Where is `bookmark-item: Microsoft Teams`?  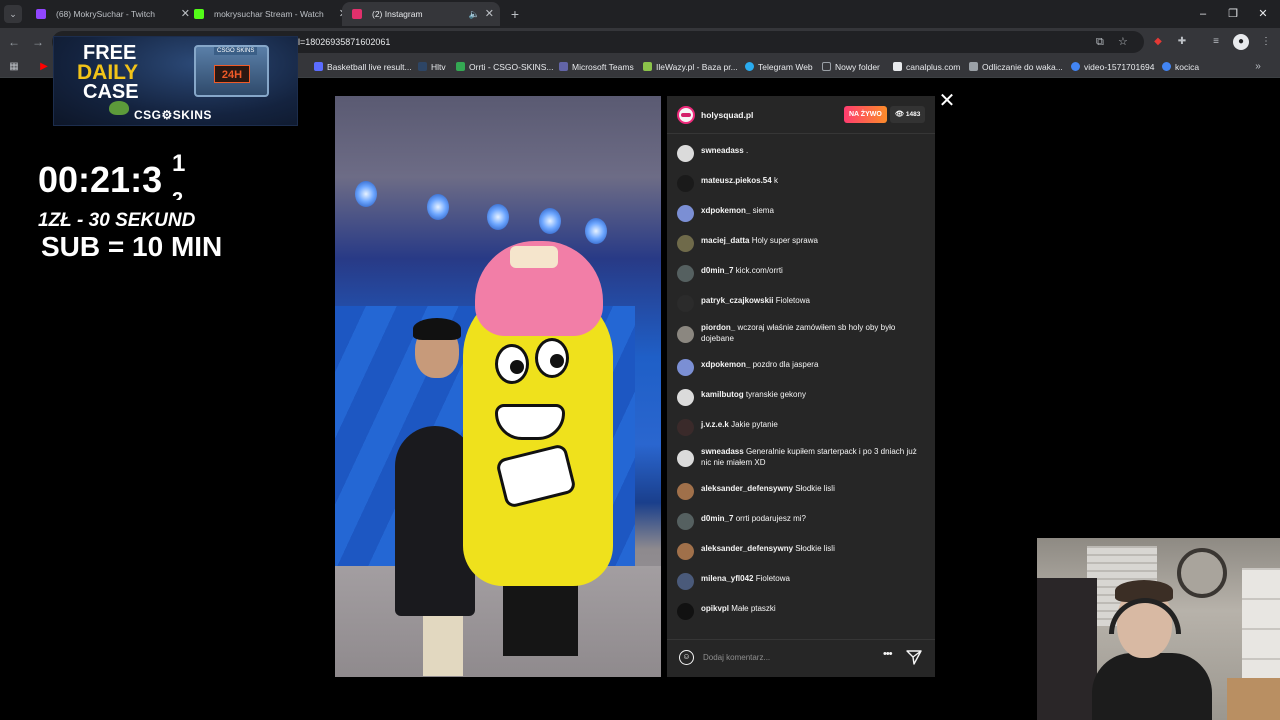
bookmark-item: Microsoft Teams is located at coordinates (596, 67).